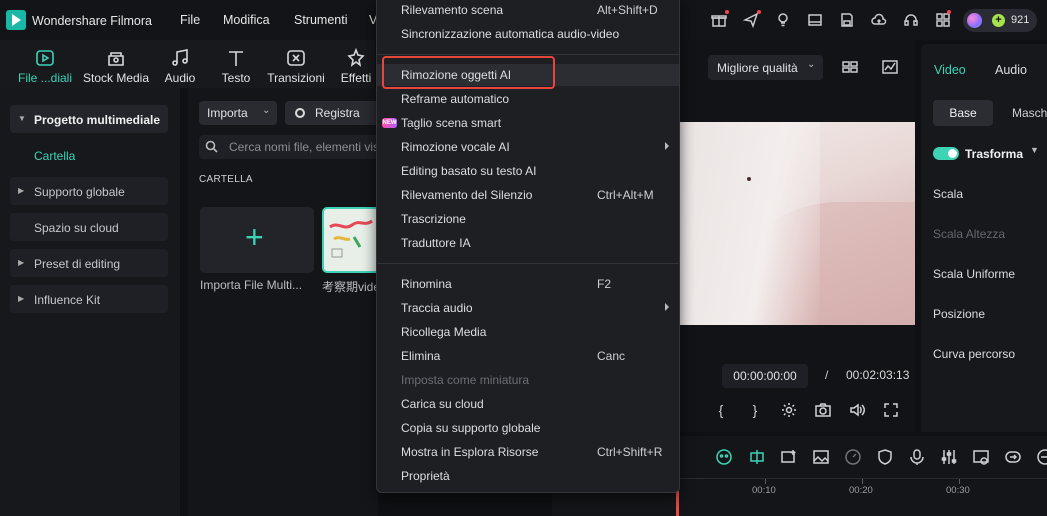  Describe the element at coordinates (45, 64) in the screenshot. I see `tool-media: File ...diali` at that location.